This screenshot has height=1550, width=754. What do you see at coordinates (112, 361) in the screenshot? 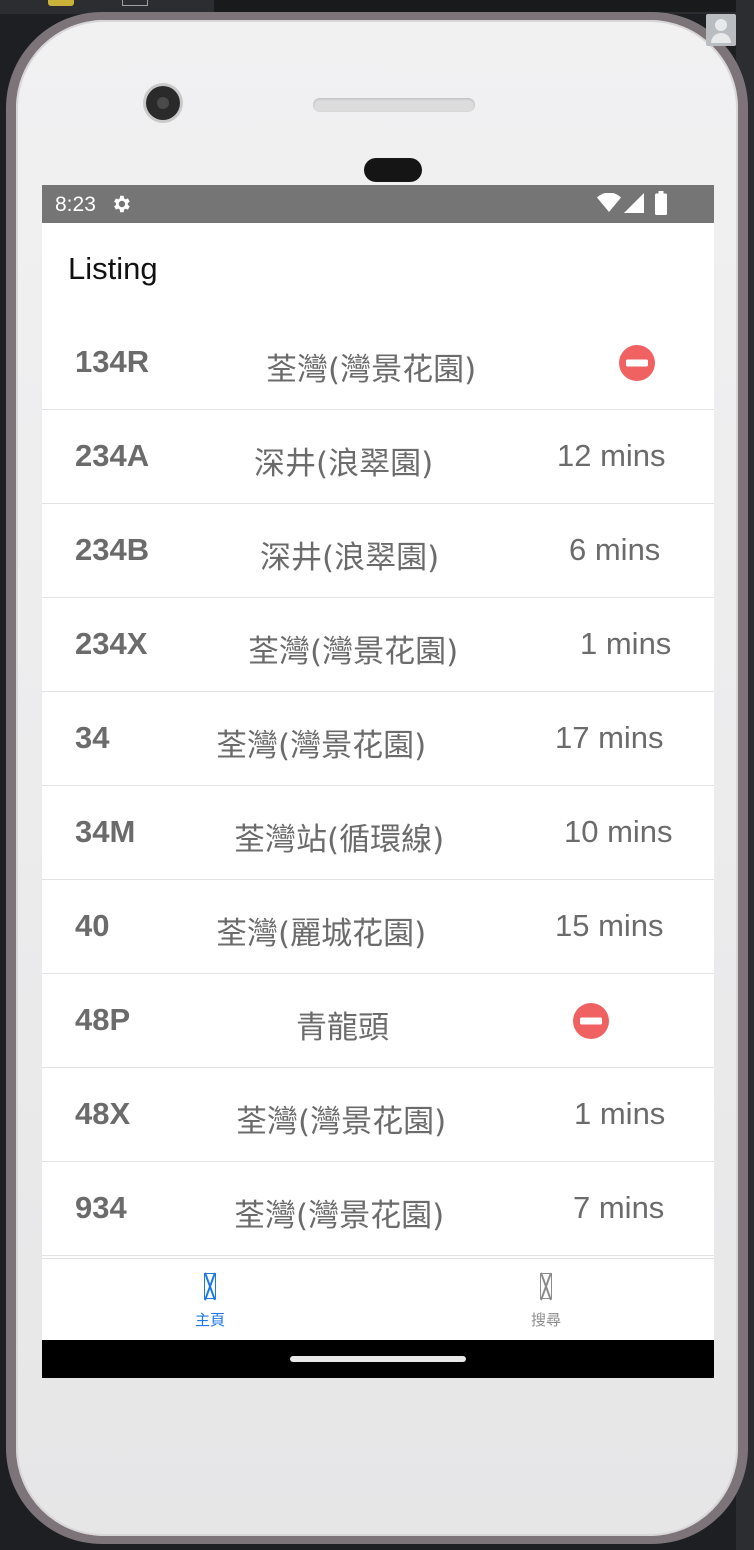
I see `route-number: 134R` at bounding box center [112, 361].